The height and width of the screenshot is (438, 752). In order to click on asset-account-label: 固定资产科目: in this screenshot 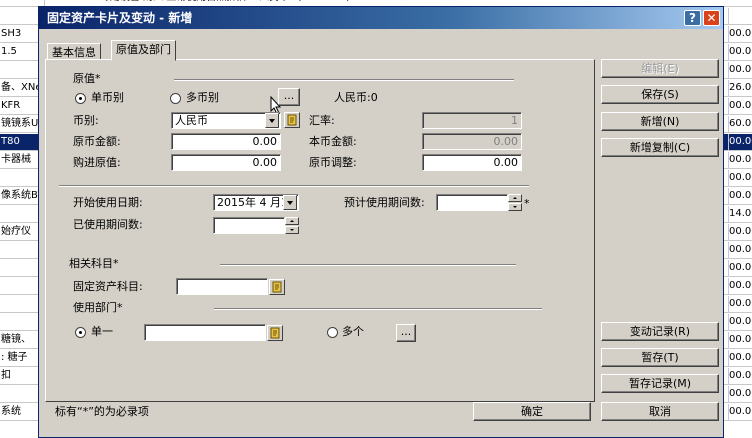, I will do `click(108, 286)`.